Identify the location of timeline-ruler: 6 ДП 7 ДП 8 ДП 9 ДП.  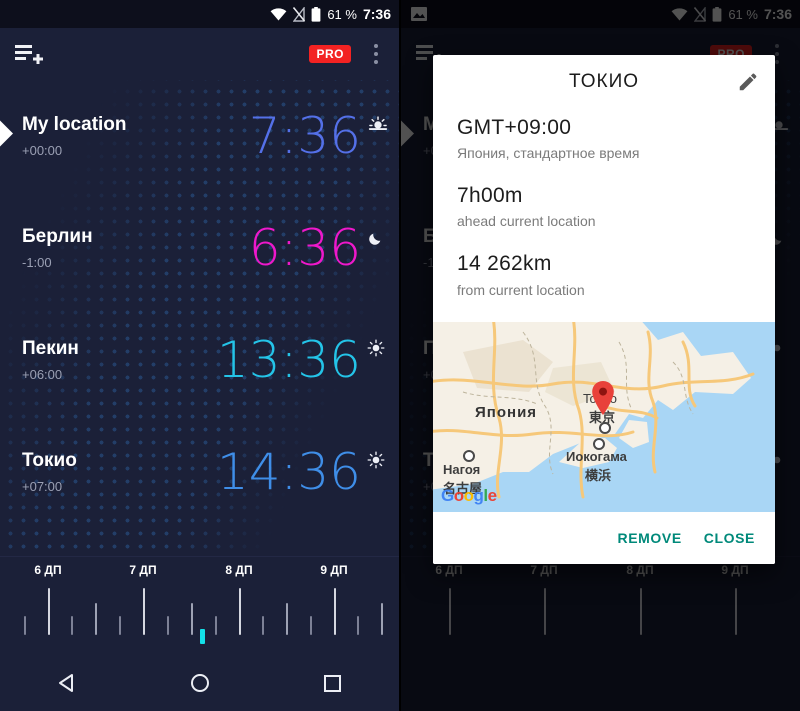
(199, 606).